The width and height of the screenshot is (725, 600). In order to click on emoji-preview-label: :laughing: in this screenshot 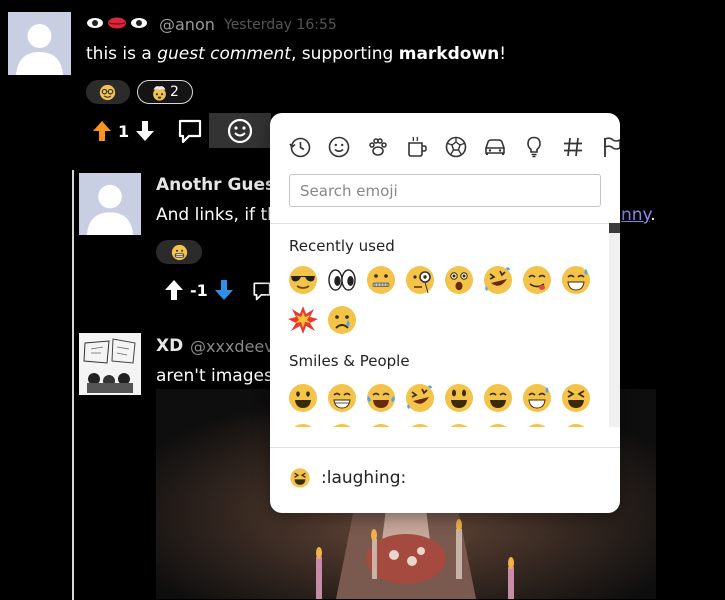, I will do `click(364, 478)`.